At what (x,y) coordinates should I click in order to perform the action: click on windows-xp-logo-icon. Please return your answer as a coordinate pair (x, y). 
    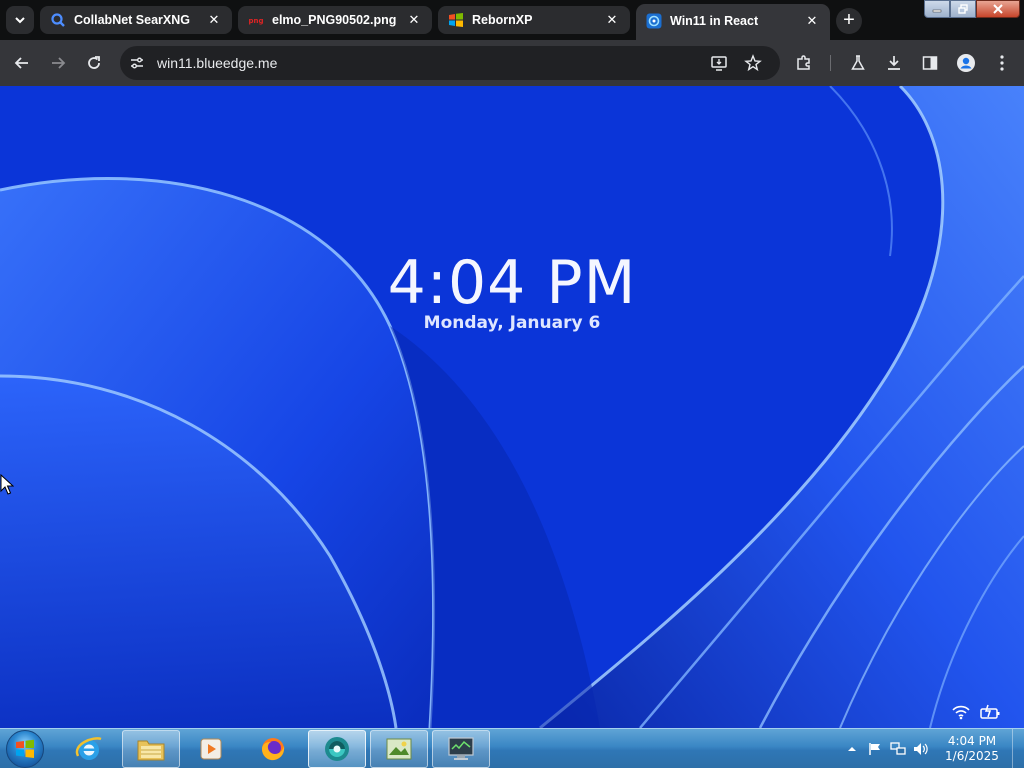
    Looking at the image, I should click on (456, 20).